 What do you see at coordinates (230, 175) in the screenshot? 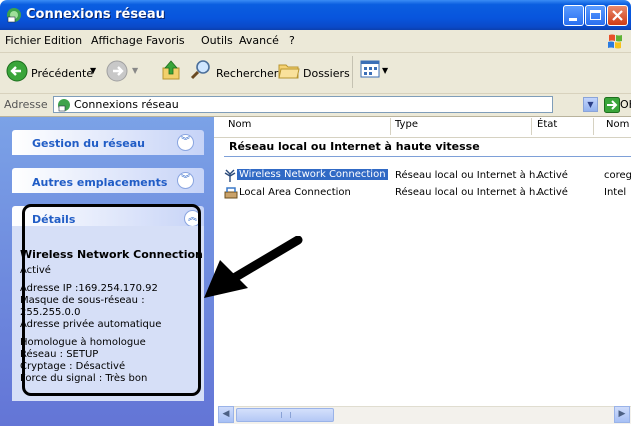
I see `wireless-antenna-icon` at bounding box center [230, 175].